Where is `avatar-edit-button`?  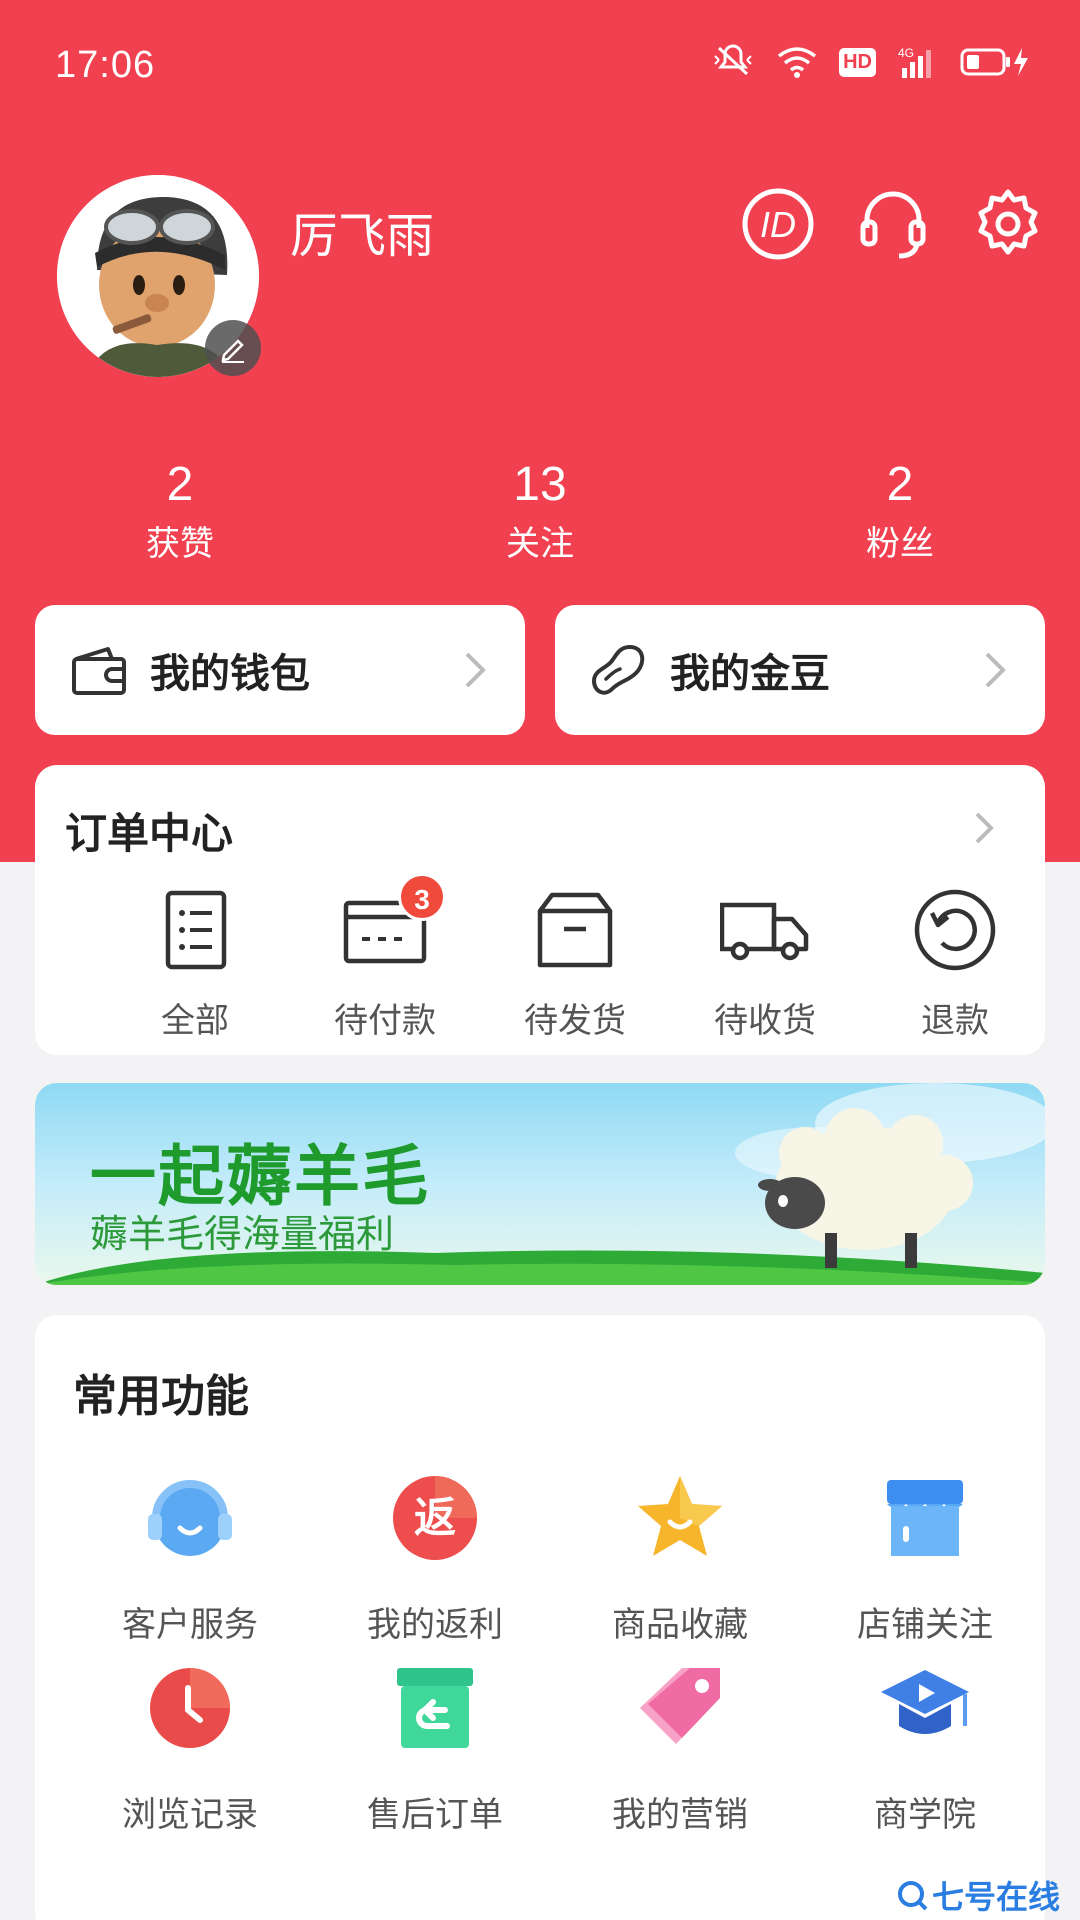 avatar-edit-button is located at coordinates (233, 348).